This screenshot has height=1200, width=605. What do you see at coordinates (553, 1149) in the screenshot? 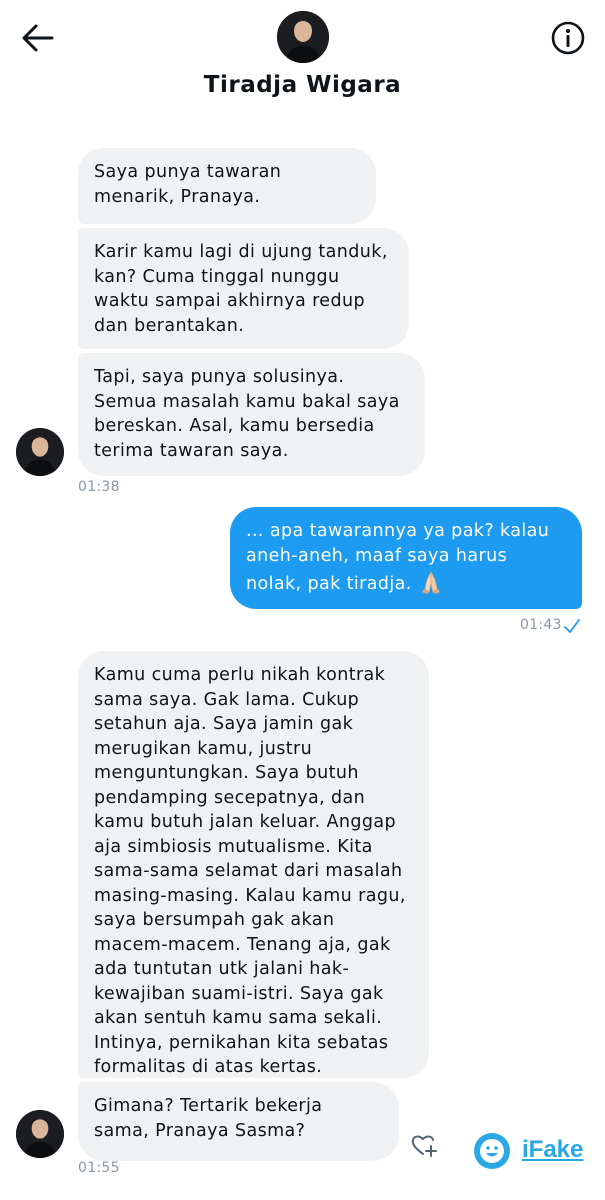
I see `watermark-label: iFake` at bounding box center [553, 1149].